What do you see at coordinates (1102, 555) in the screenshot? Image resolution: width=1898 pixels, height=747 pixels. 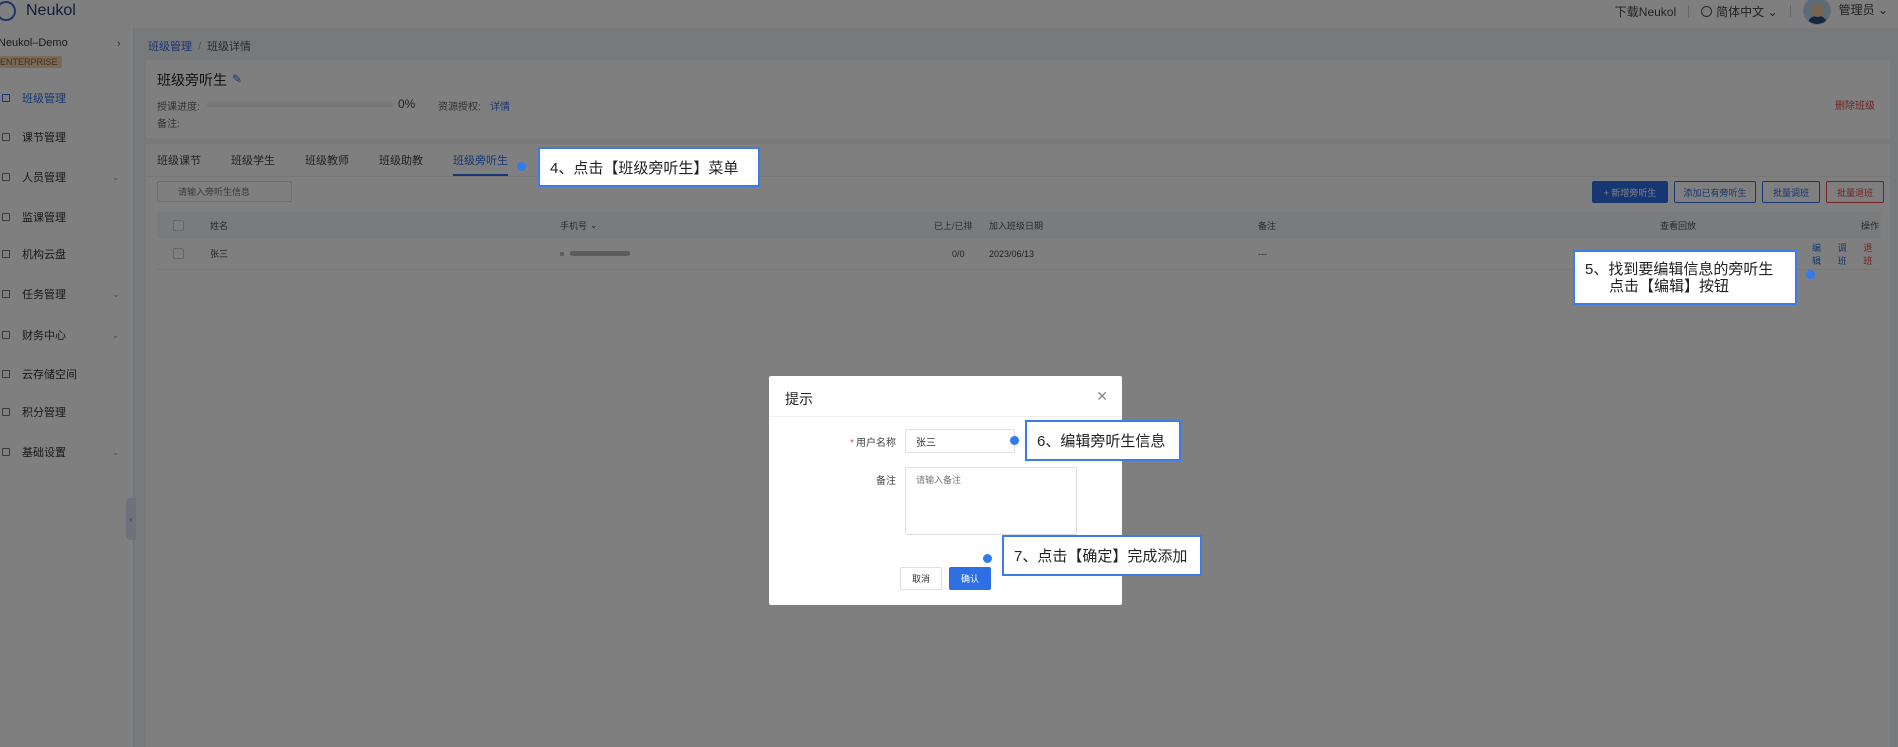 I see `callout-step7: 7、点击【确定】完成添加` at bounding box center [1102, 555].